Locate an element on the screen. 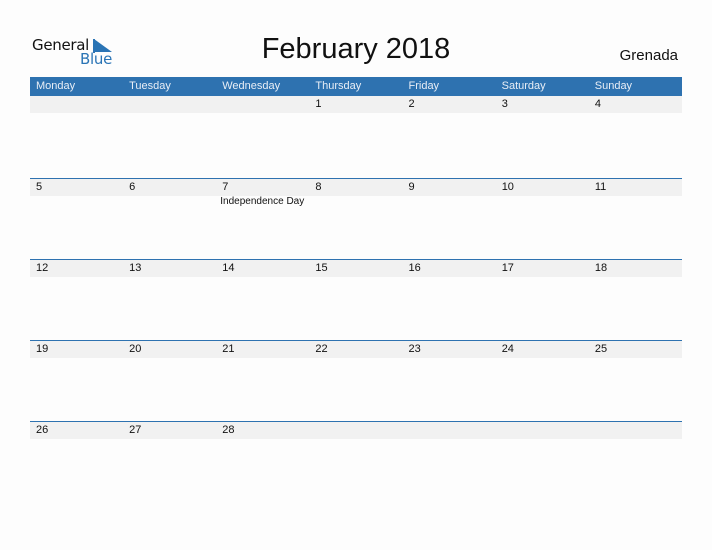 The height and width of the screenshot is (550, 712). weekday-monday: Monday is located at coordinates (56, 86).